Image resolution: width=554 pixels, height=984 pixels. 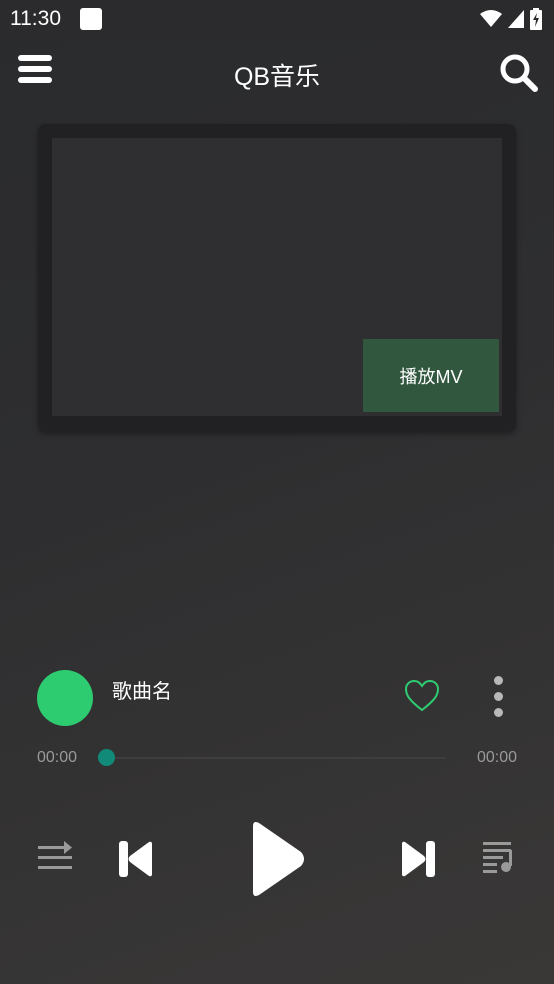 I want to click on playlist-icon, so click(x=499, y=857).